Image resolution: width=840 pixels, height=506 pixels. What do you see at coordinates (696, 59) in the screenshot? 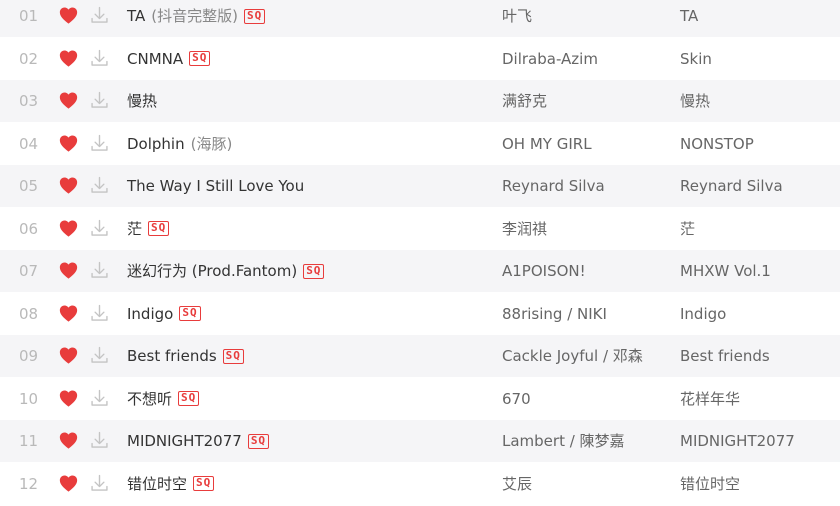
I see `song-album: Skin` at bounding box center [696, 59].